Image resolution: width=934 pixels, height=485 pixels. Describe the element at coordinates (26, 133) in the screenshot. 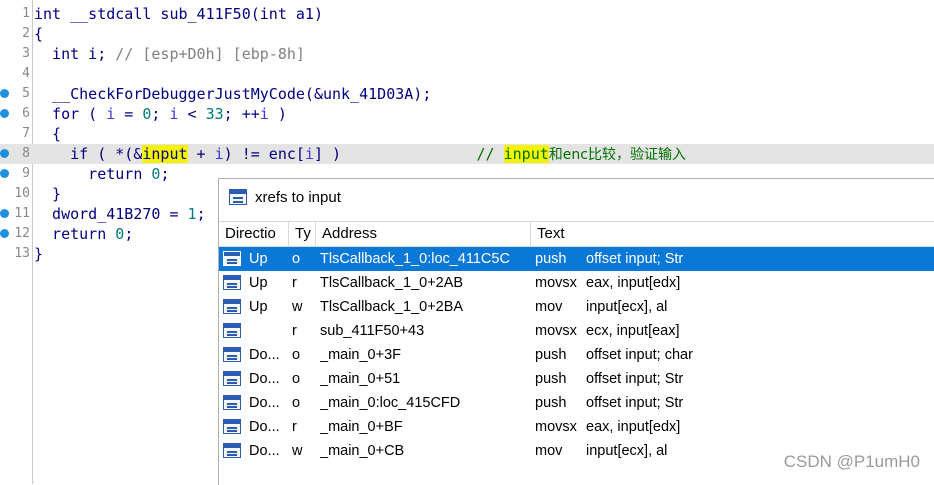

I see `line-number: 7` at that location.